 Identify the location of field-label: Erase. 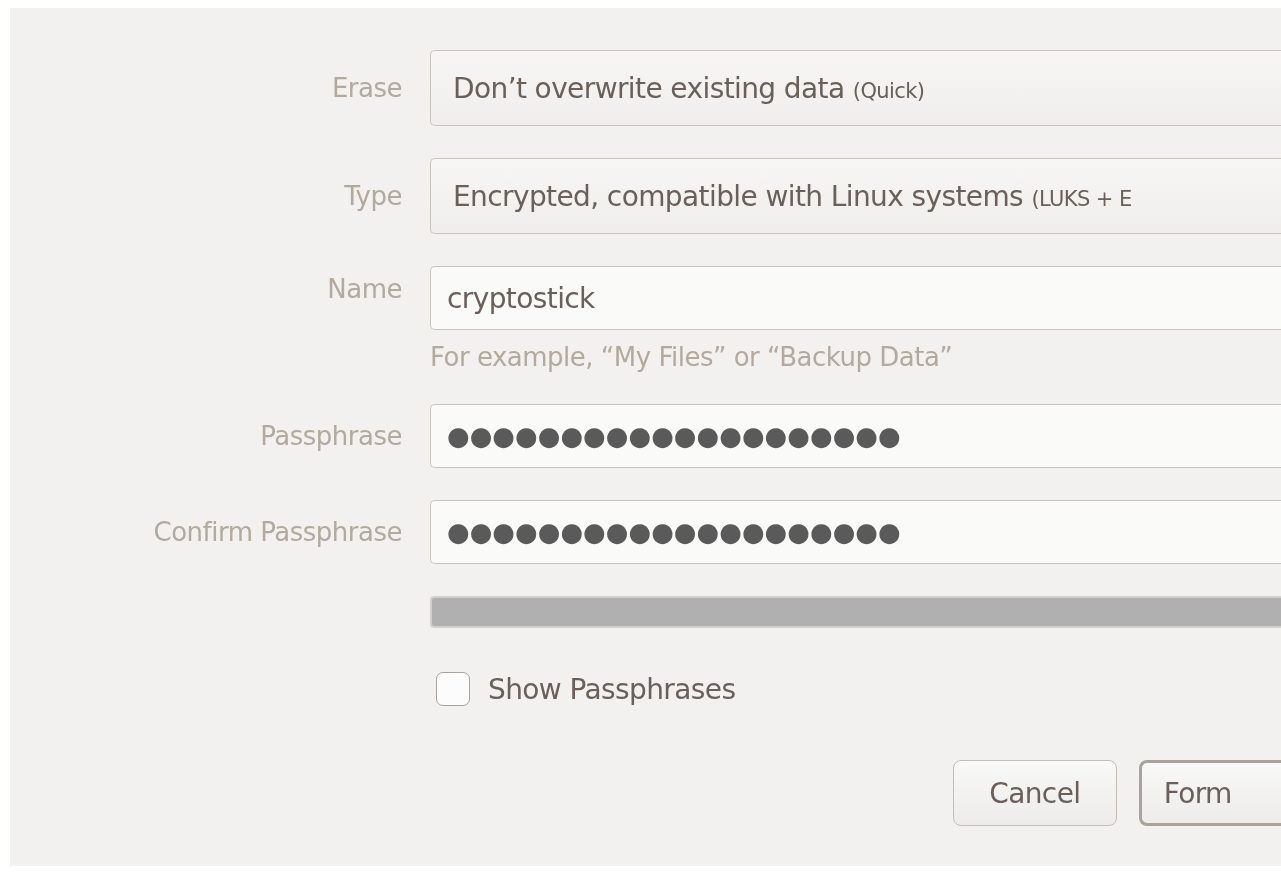
(366, 88).